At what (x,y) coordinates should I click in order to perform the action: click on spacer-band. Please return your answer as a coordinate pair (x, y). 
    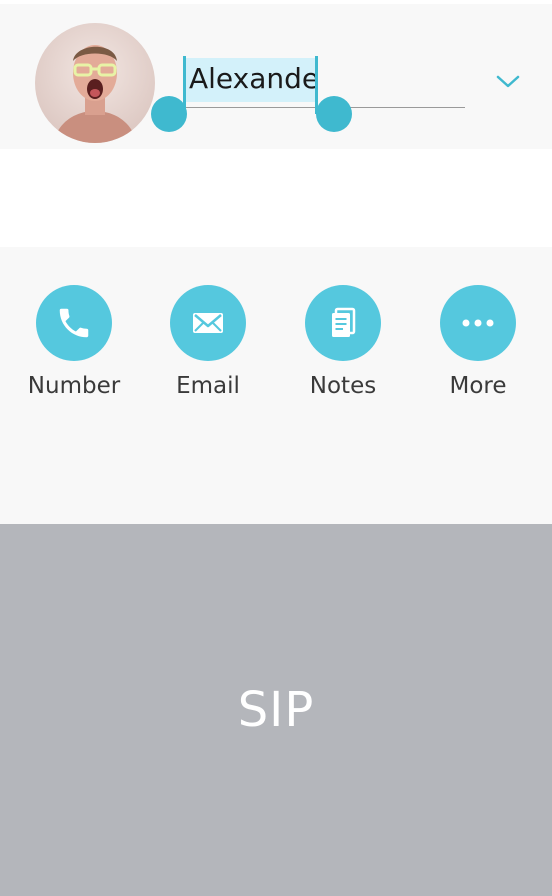
    Looking at the image, I should click on (276, 198).